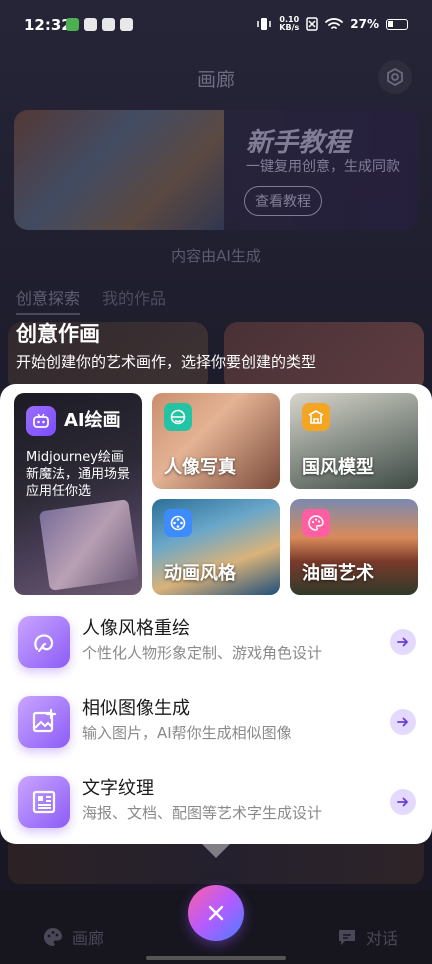 Image resolution: width=432 pixels, height=964 pixels. Describe the element at coordinates (187, 733) in the screenshot. I see `row-subtitle: 输入图片，AI帮你生成相似图像` at that location.